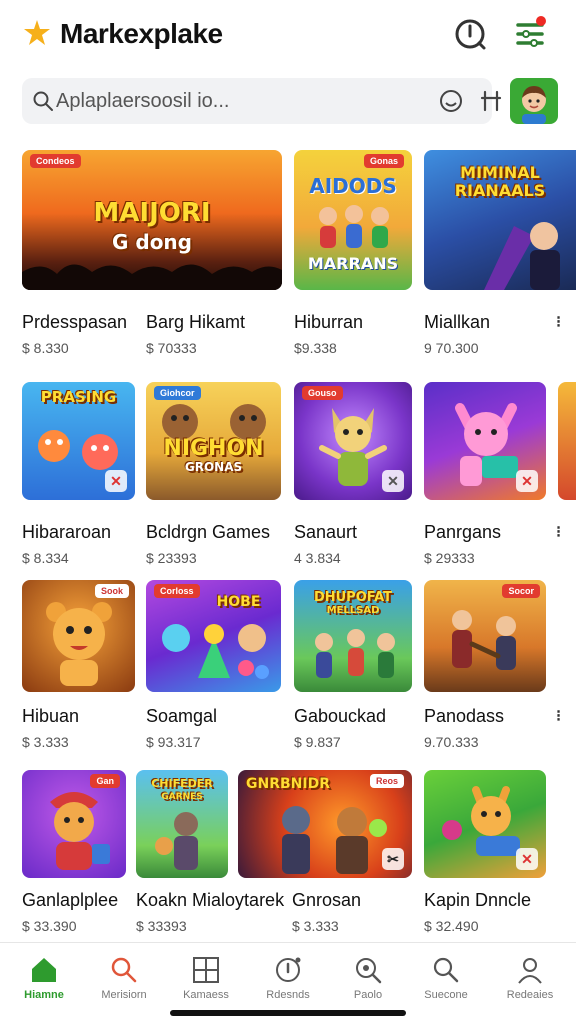 This screenshot has height=1024, width=576. What do you see at coordinates (340, 716) in the screenshot?
I see `card-name: Gabouckad` at bounding box center [340, 716].